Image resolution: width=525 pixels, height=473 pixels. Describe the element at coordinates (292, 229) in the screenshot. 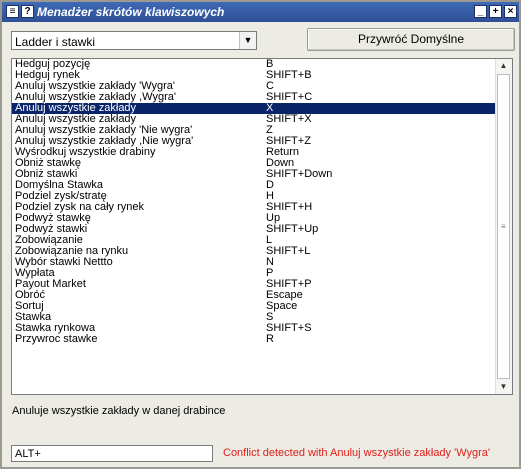

I see `shortcut-key: SHIFT+Up` at that location.